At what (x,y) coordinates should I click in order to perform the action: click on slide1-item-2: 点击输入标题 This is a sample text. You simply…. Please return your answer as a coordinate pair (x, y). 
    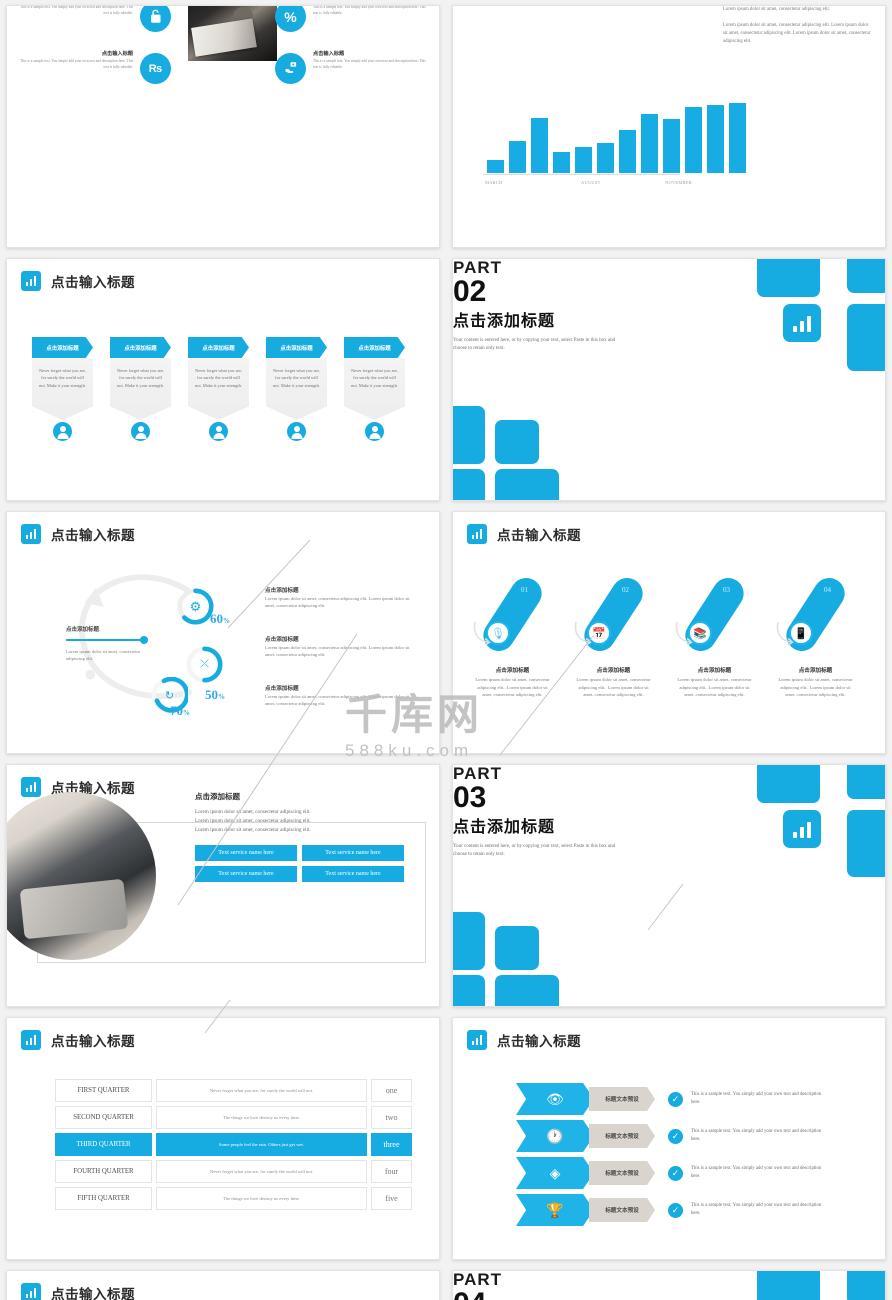
    Looking at the image, I should click on (369, 10).